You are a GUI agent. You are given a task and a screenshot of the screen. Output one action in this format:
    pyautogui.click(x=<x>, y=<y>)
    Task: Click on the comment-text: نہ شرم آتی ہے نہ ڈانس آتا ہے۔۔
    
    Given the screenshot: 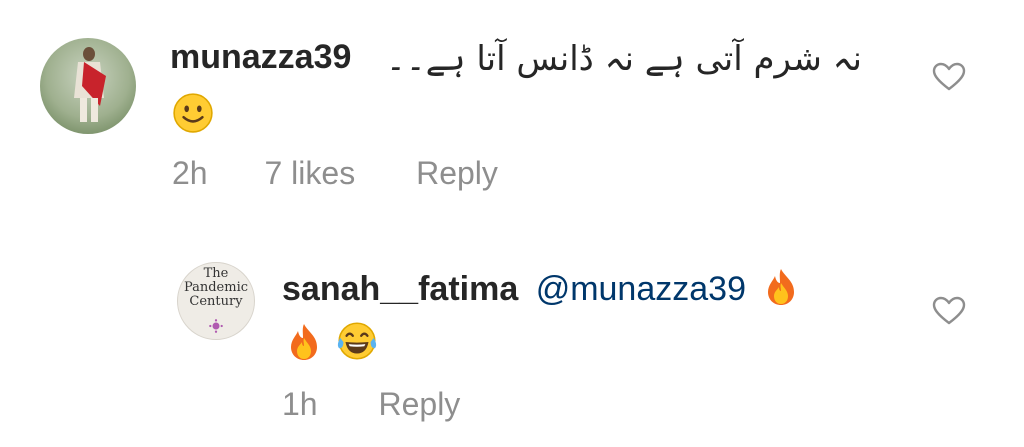 What is the action you would take?
    pyautogui.click(x=623, y=59)
    